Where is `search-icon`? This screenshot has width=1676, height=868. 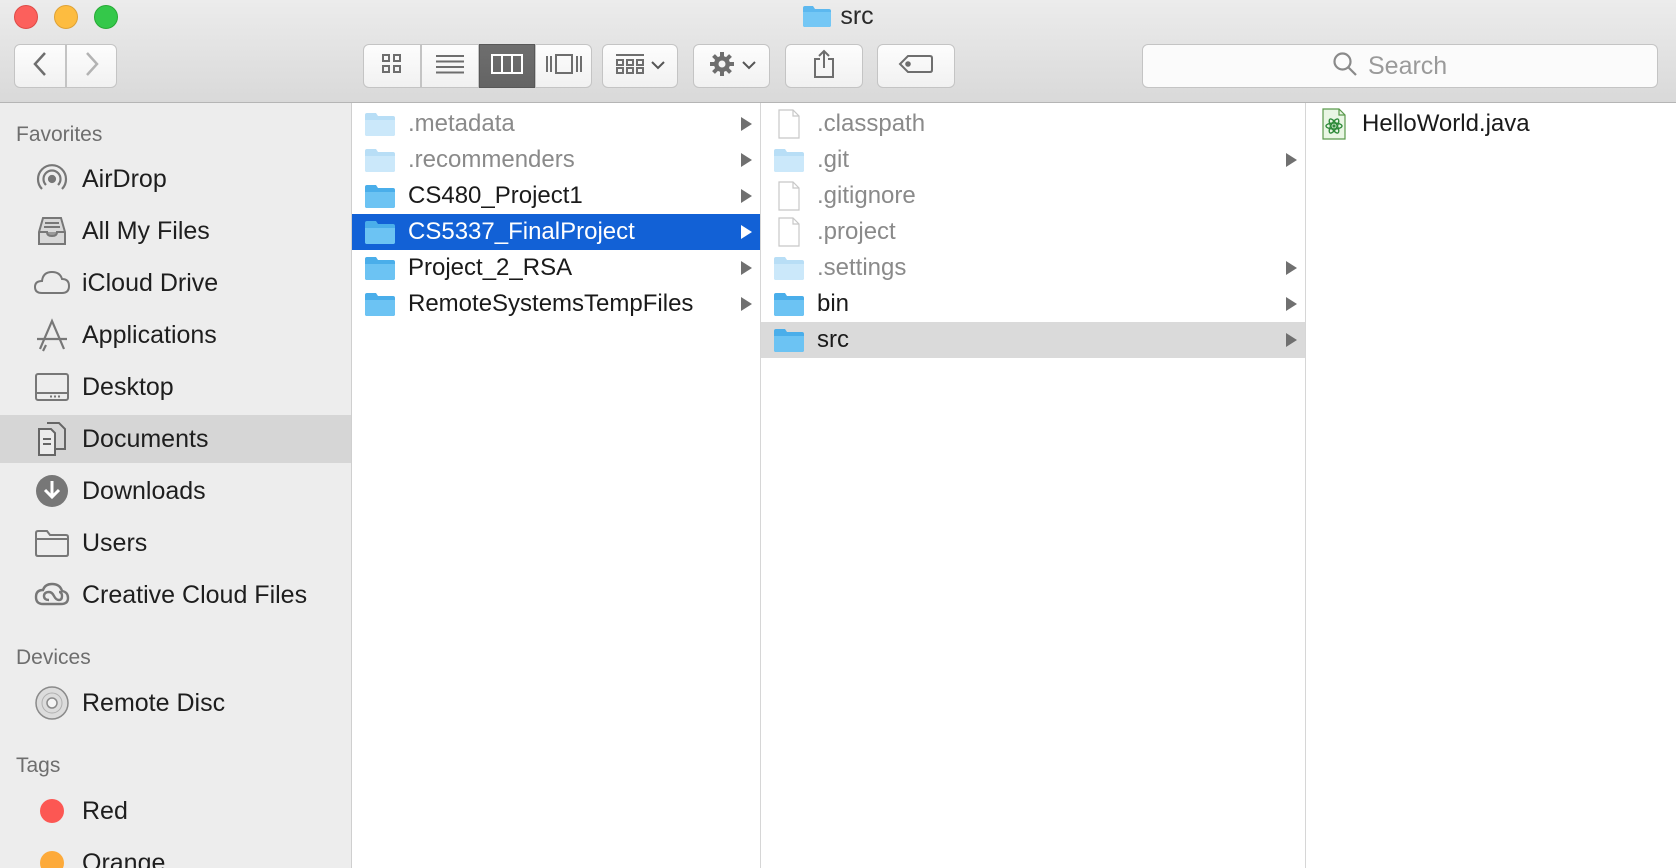 search-icon is located at coordinates (1345, 66).